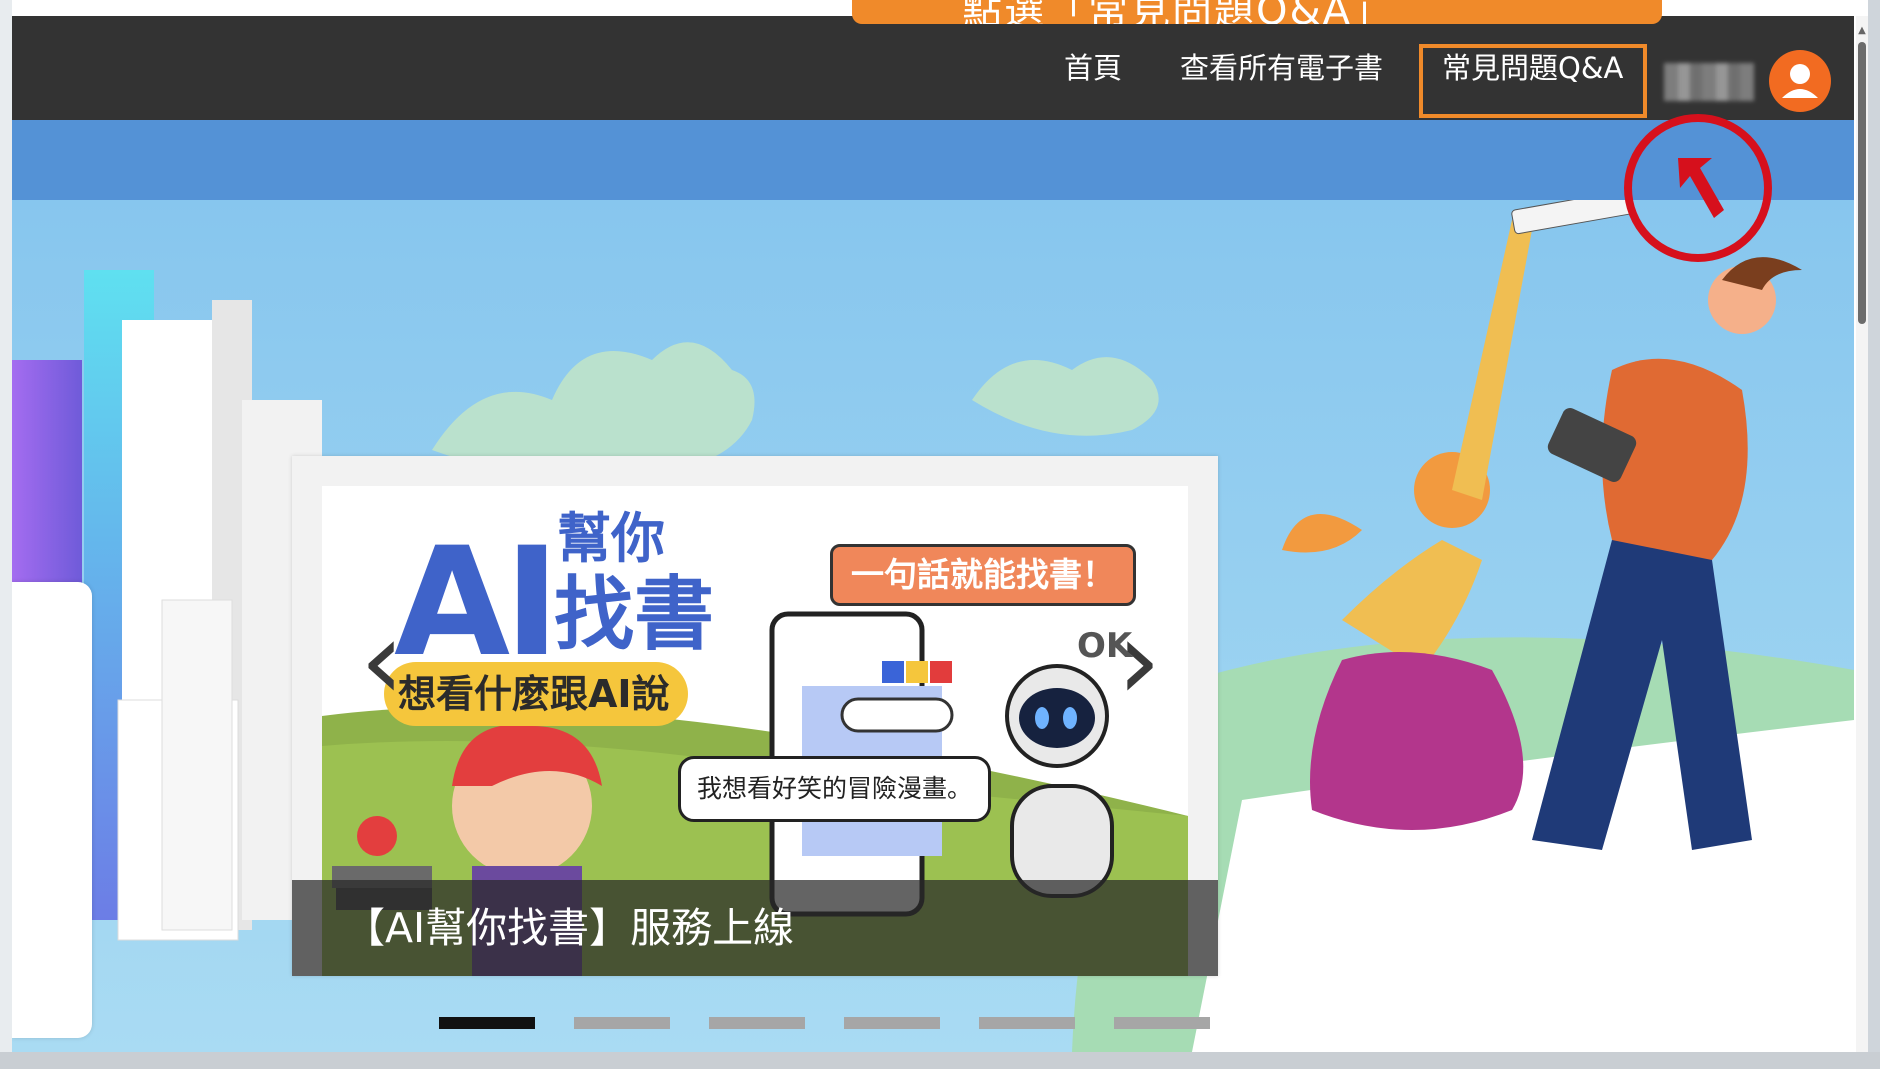 Image resolution: width=1880 pixels, height=1069 pixels. What do you see at coordinates (933, 68) in the screenshot?
I see `top-navigation-bar: 首頁 查看所有電子書 常見問題Q&A` at bounding box center [933, 68].